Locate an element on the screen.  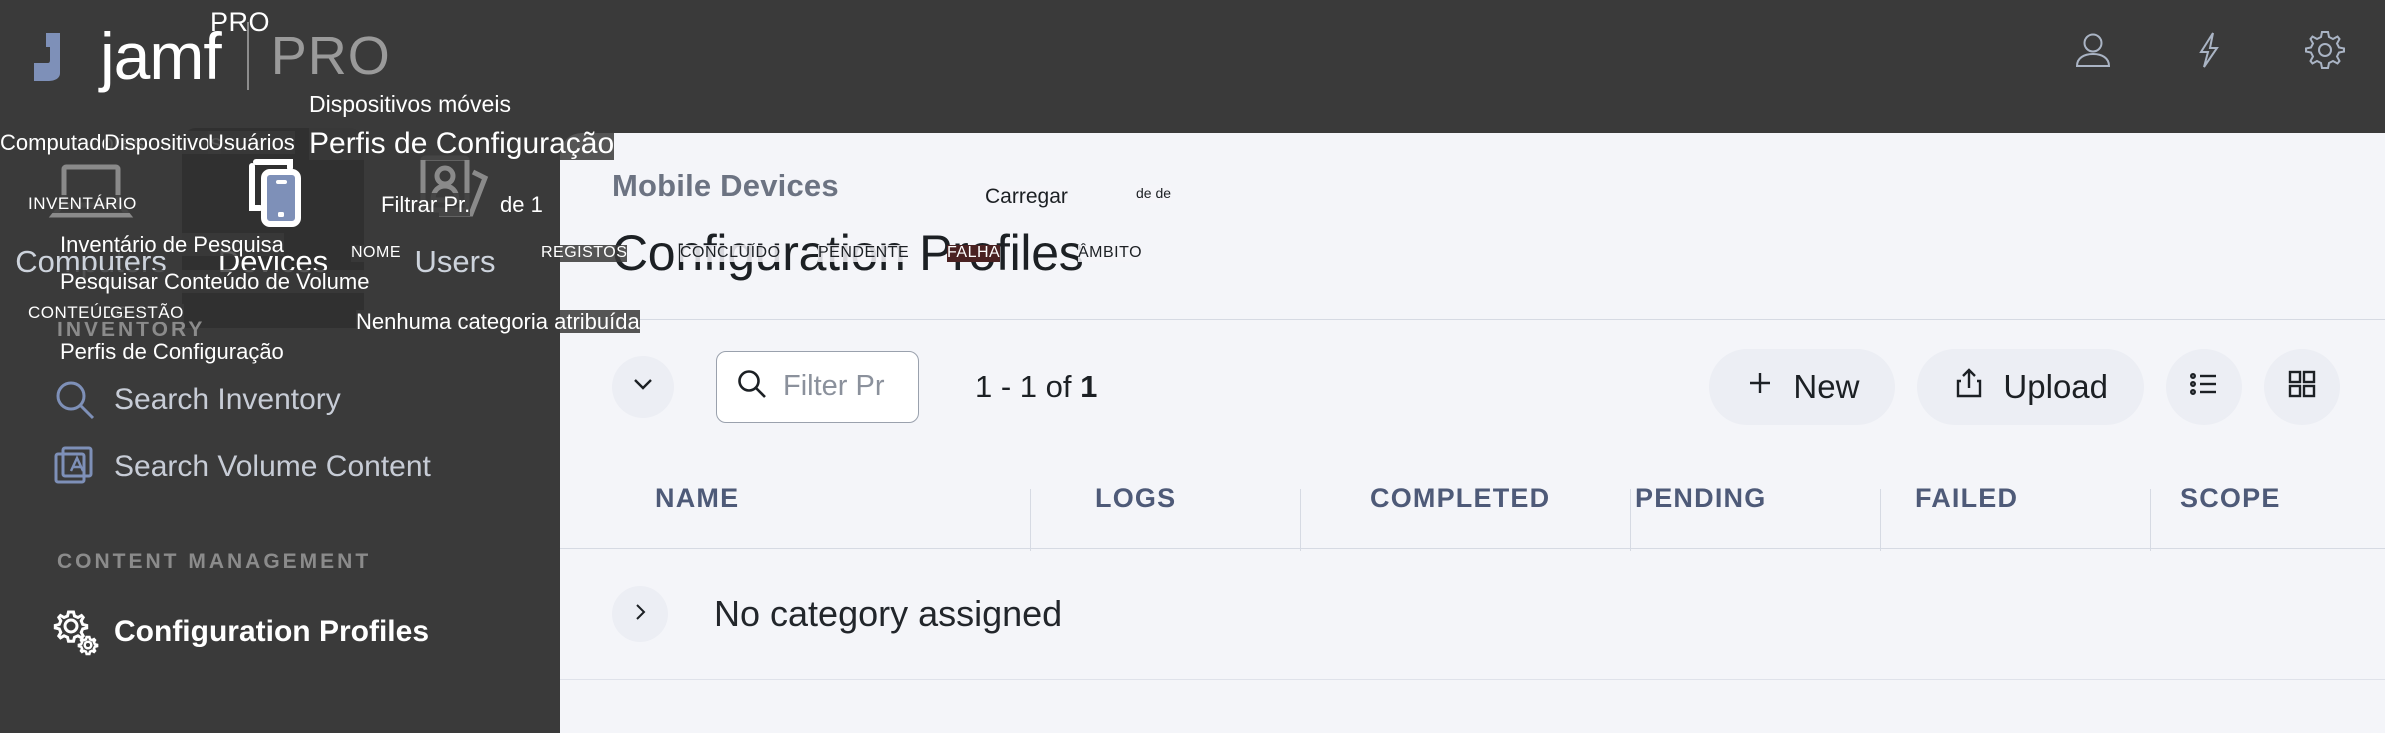
grid-view-toggle is located at coordinates (2302, 386).